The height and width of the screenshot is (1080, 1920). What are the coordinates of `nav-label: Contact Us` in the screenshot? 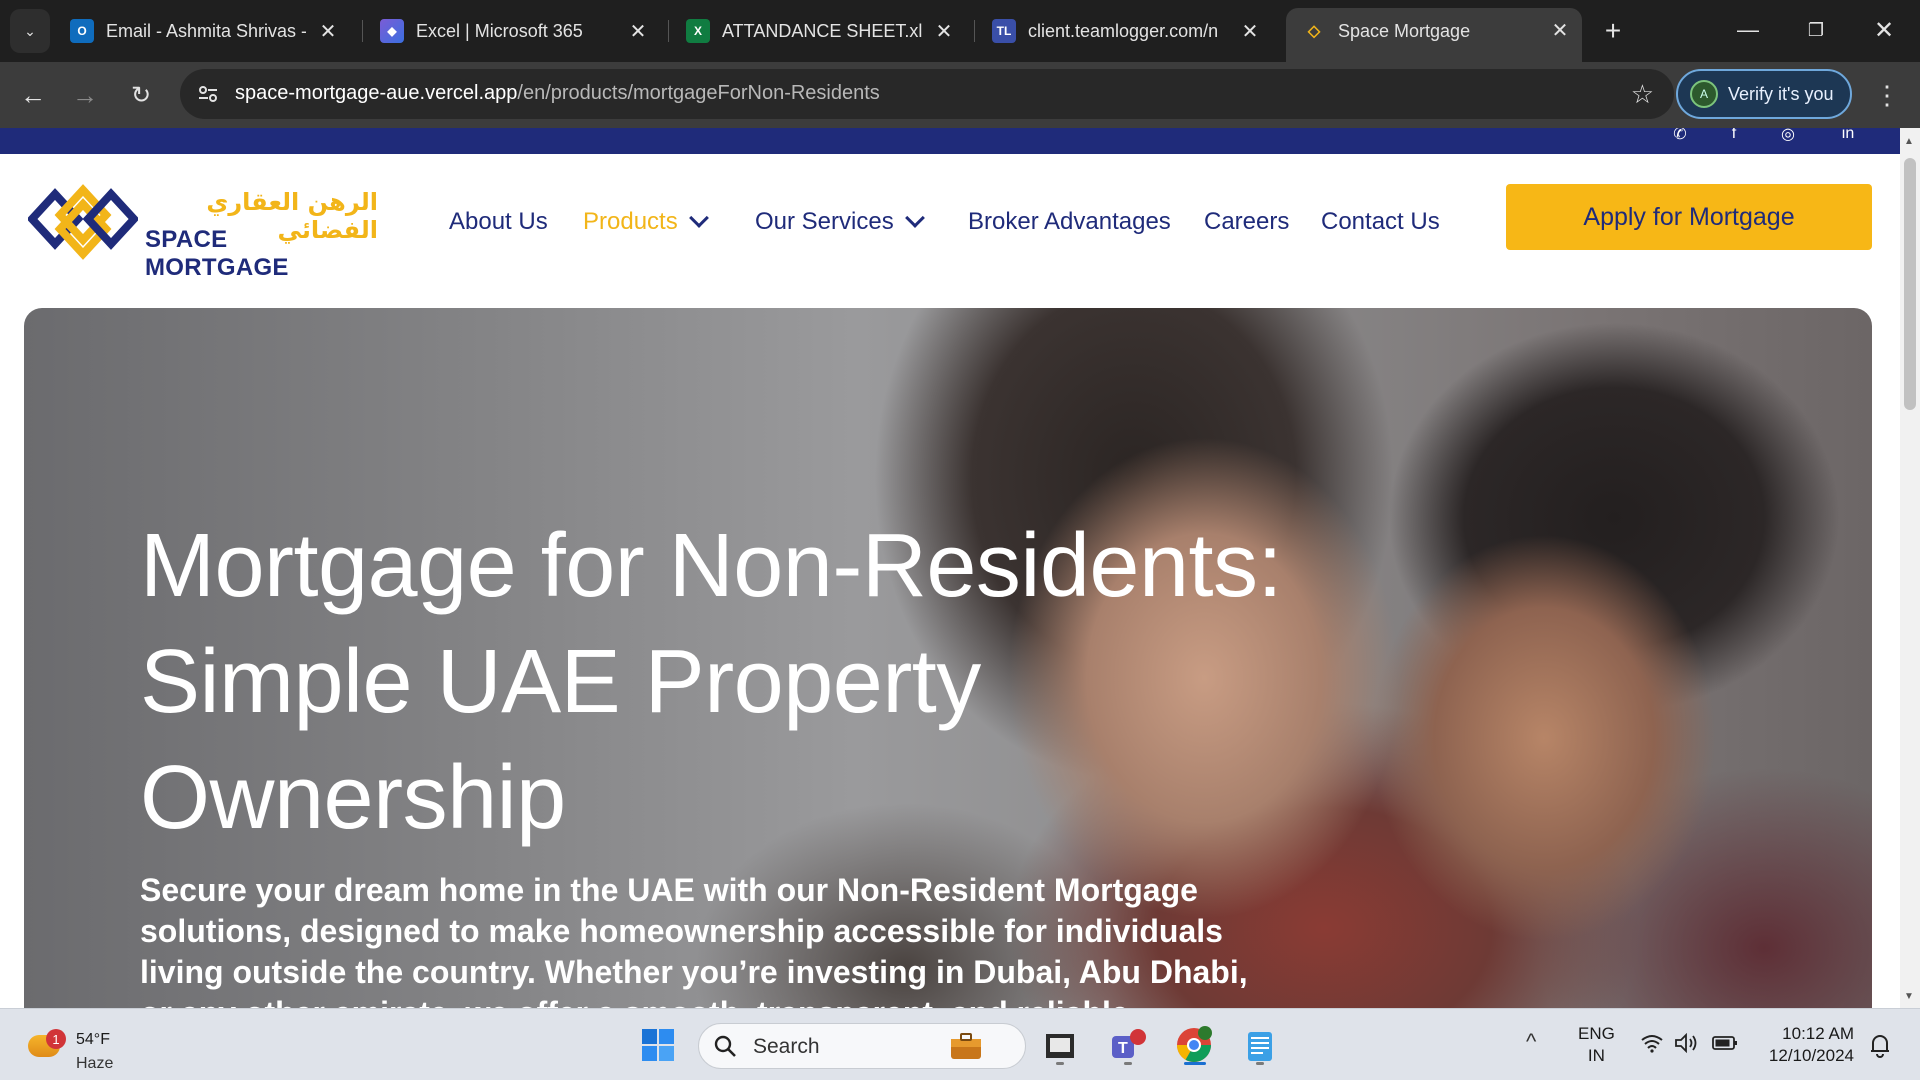 It's located at (1380, 221).